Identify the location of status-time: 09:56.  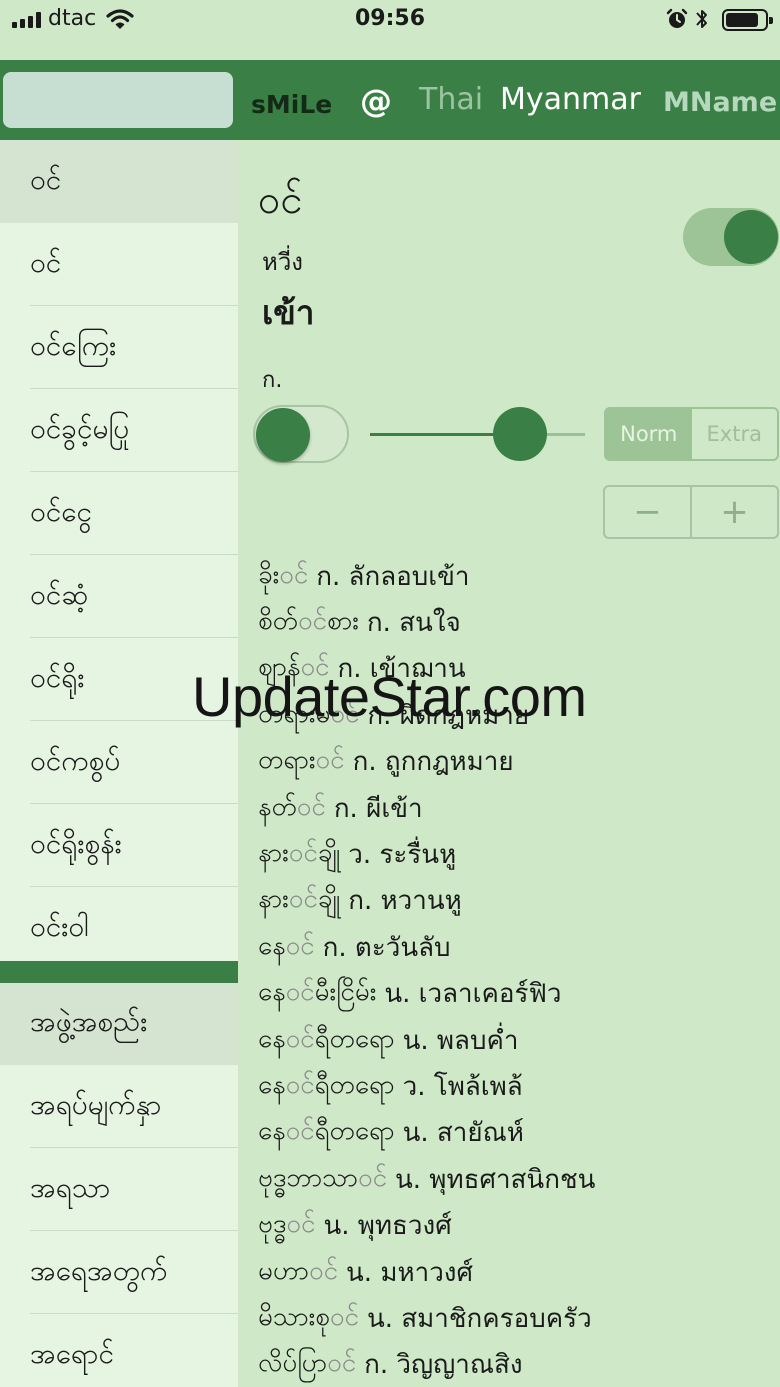
(390, 18).